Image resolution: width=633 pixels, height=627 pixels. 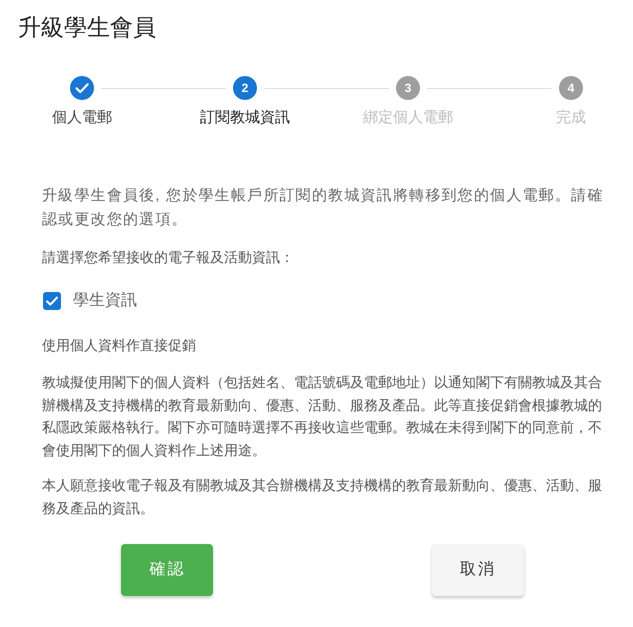 What do you see at coordinates (119, 345) in the screenshot?
I see `section-heading: 使用個人資料作直接促銷` at bounding box center [119, 345].